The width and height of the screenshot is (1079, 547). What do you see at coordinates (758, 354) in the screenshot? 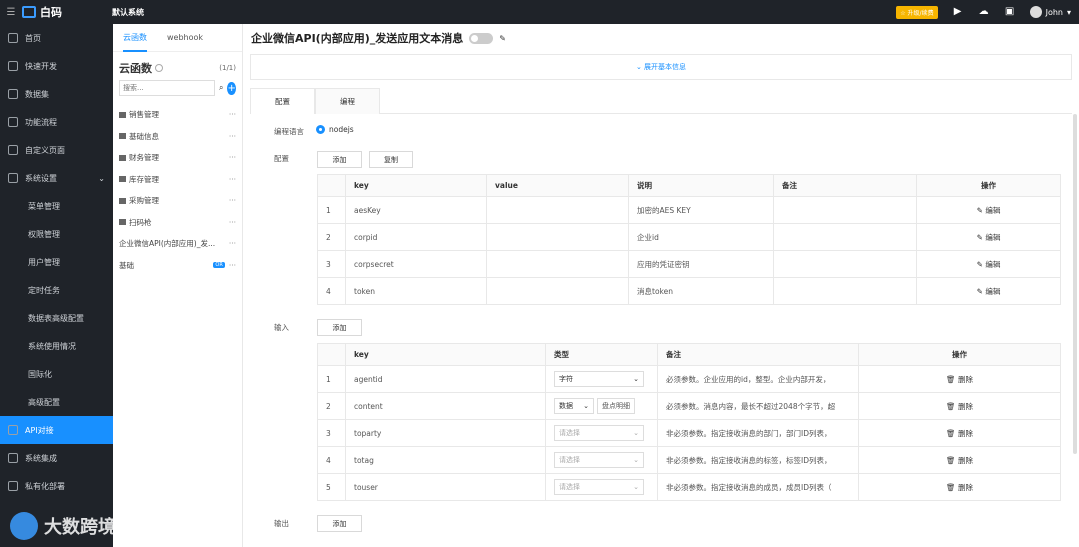
I see `table-header: 备注` at bounding box center [758, 354].